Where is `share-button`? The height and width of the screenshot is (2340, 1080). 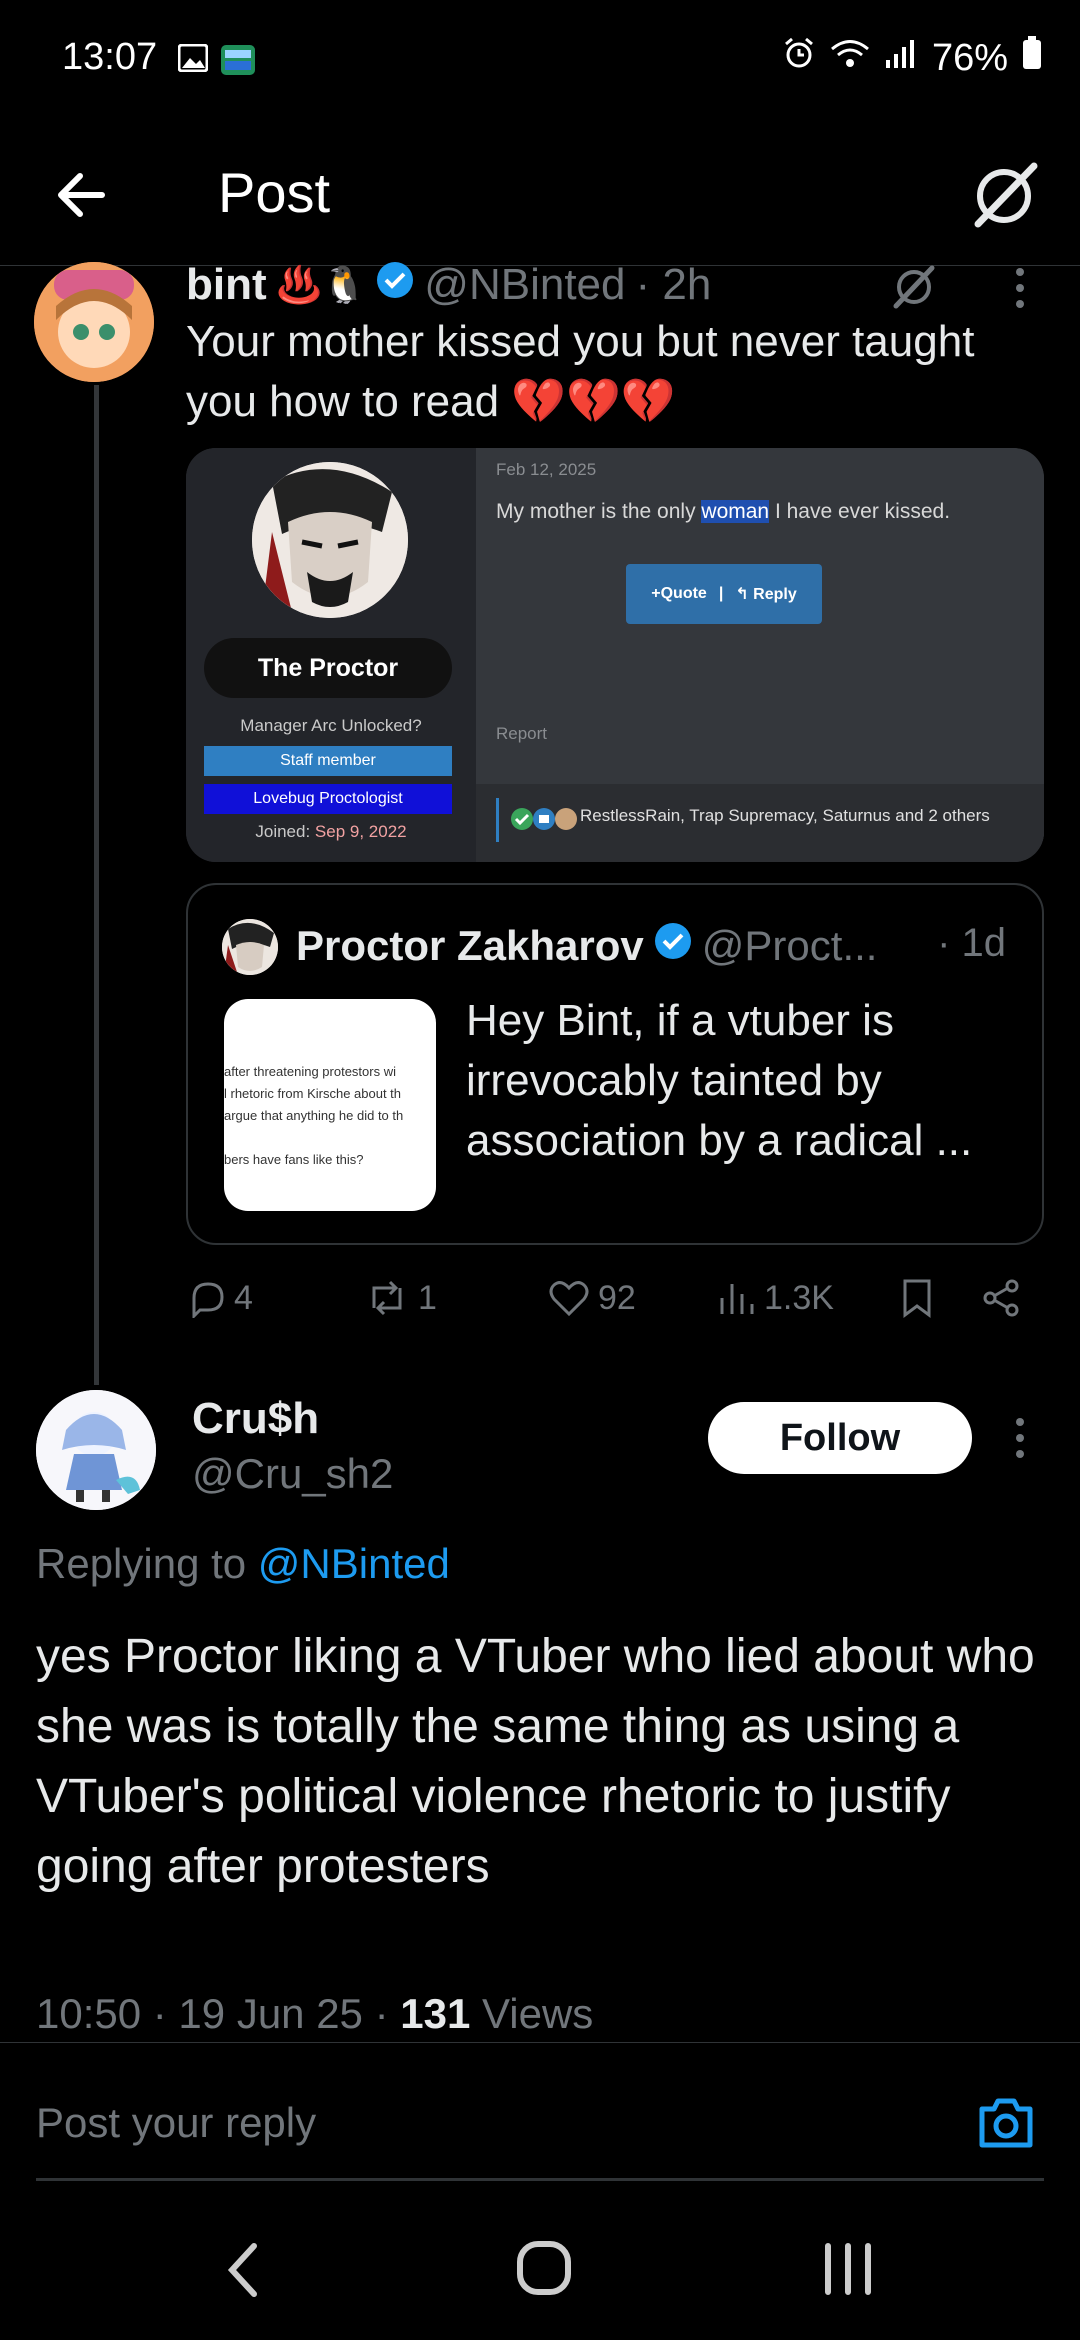 share-button is located at coordinates (1001, 1298).